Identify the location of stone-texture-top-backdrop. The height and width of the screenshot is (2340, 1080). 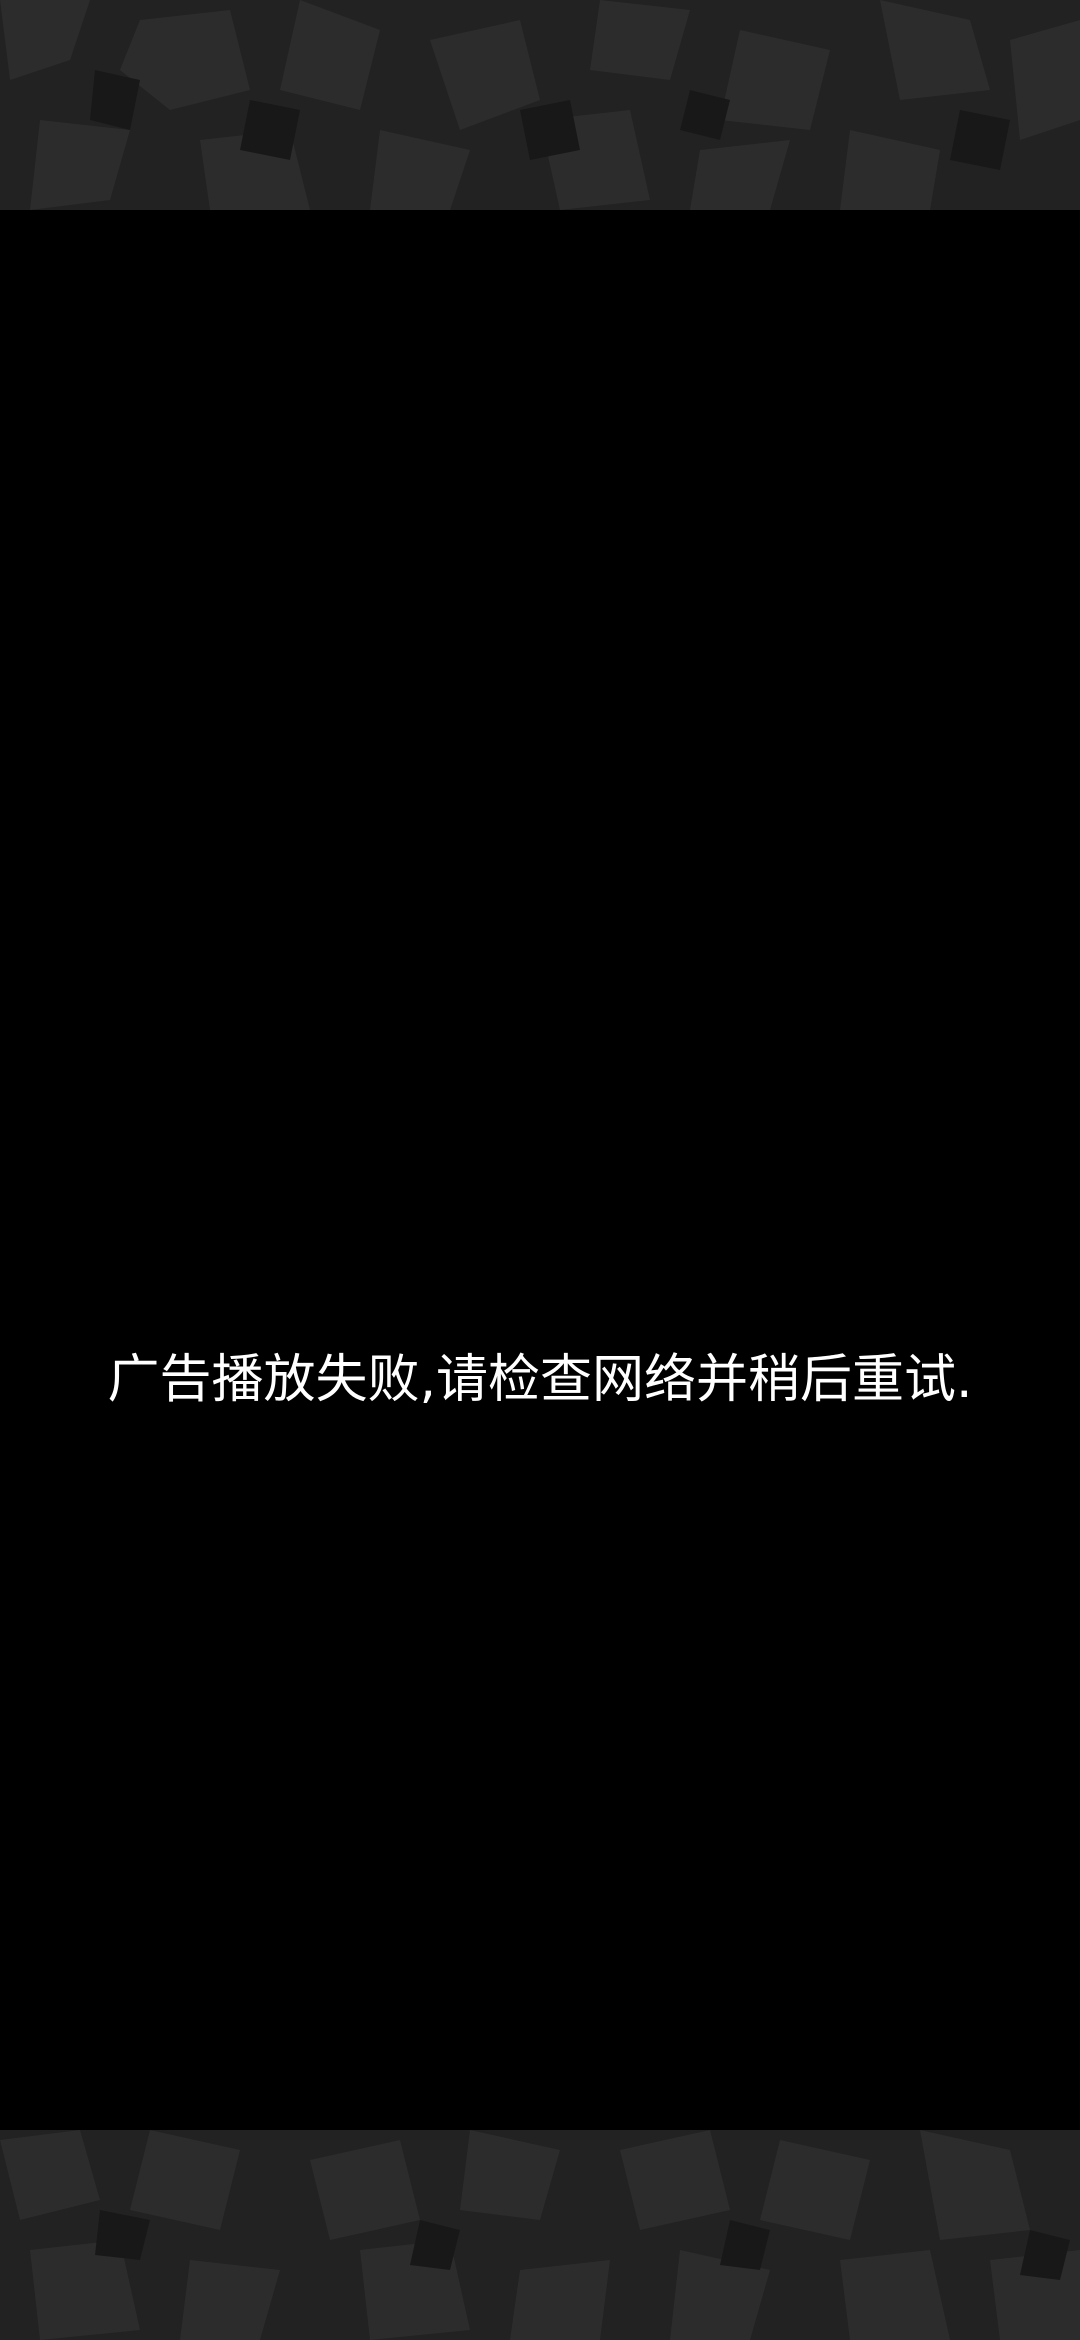
(540, 105).